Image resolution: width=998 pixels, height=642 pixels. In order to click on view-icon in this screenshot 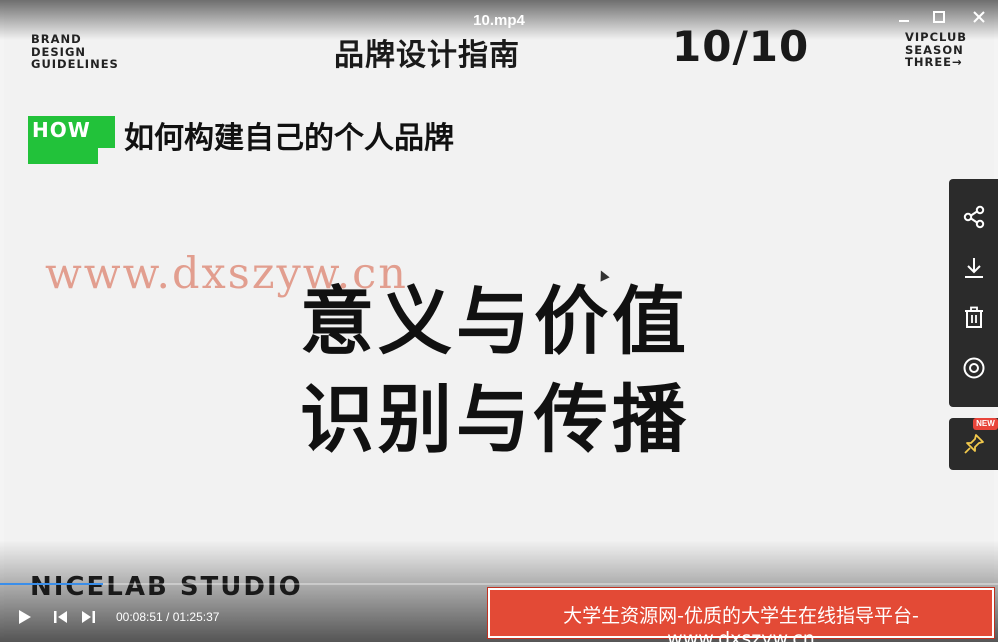, I will do `click(974, 368)`.